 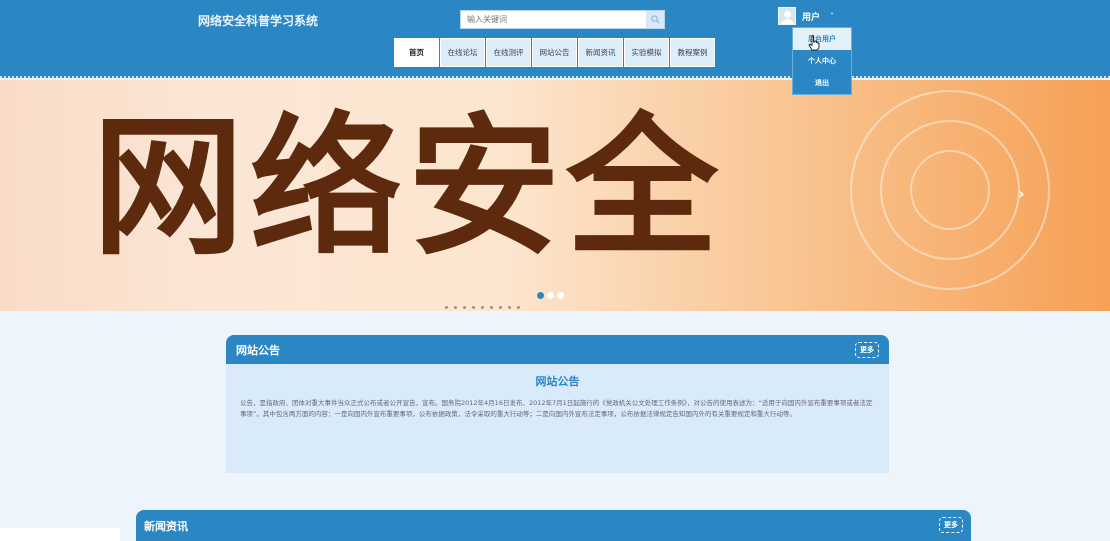 I want to click on carousel-indicators, so click(x=552, y=295).